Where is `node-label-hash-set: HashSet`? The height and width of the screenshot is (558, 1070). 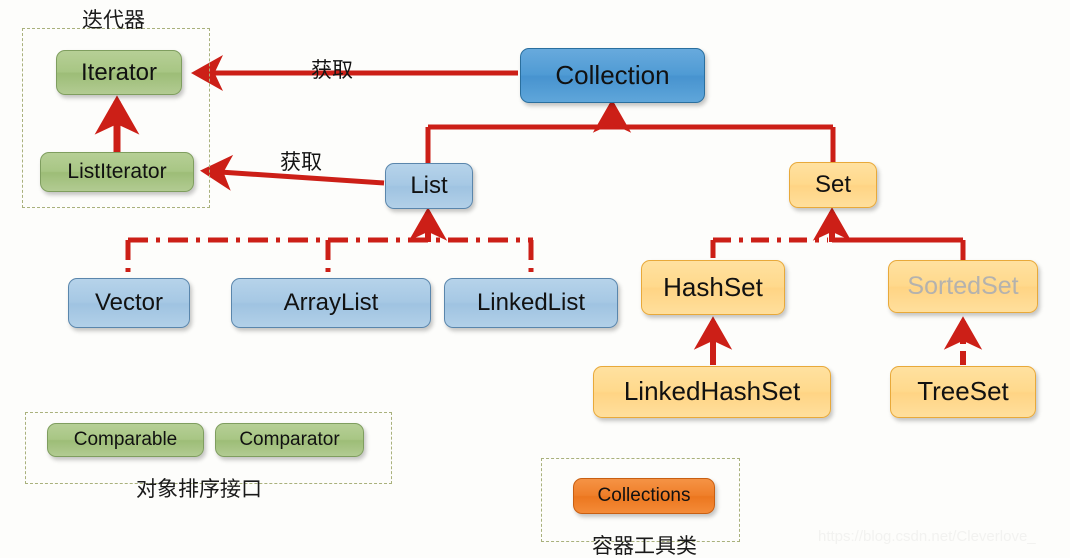 node-label-hash-set: HashSet is located at coordinates (713, 286).